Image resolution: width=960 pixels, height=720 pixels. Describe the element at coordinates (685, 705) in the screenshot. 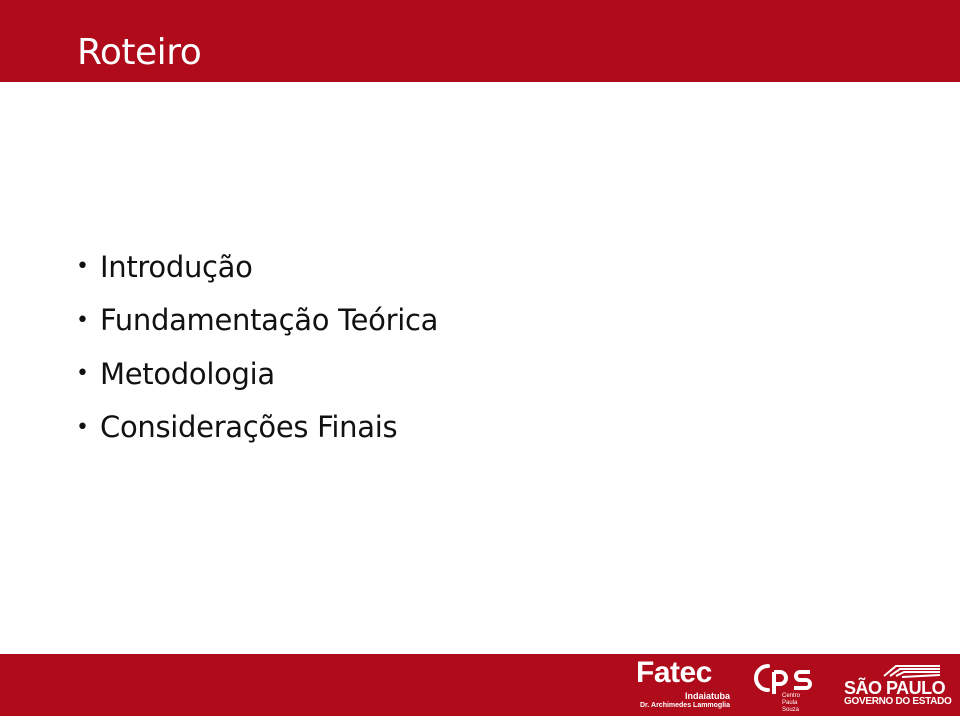

I see `fatec-logo-patron: Dr. Archimedes Lammoglia` at that location.